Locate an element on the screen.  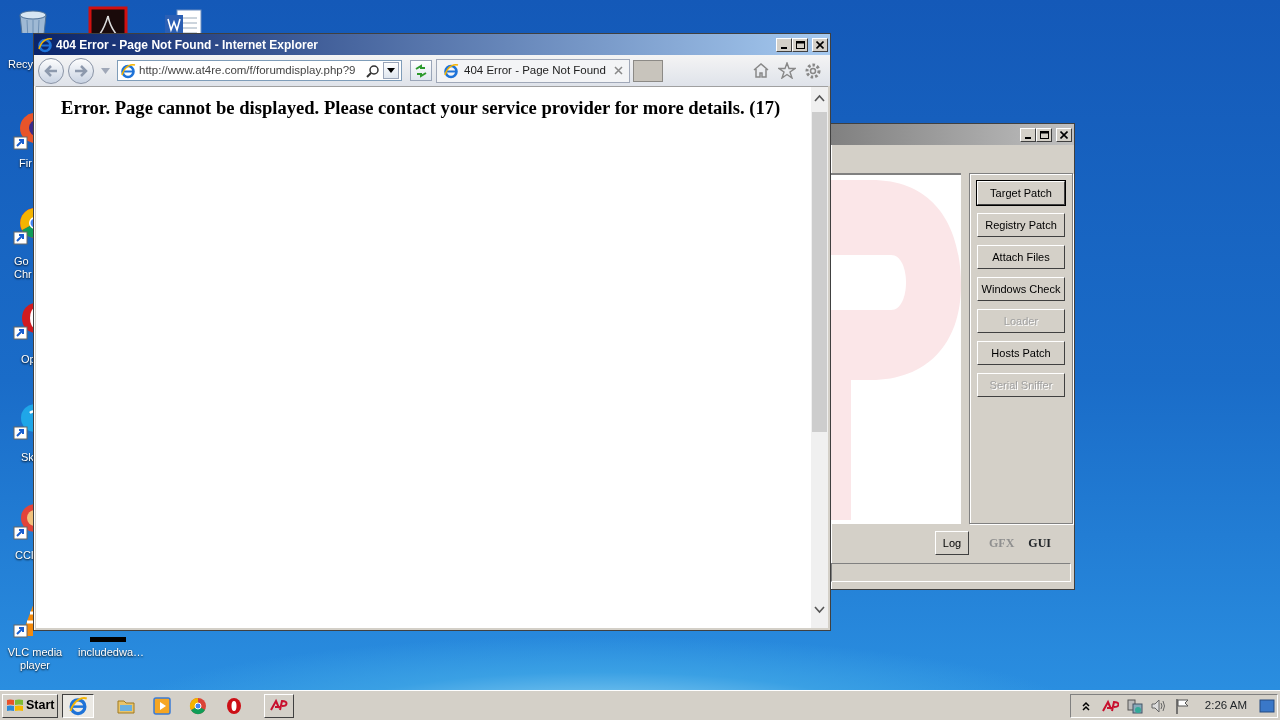
settings-icon is located at coordinates (813, 70).